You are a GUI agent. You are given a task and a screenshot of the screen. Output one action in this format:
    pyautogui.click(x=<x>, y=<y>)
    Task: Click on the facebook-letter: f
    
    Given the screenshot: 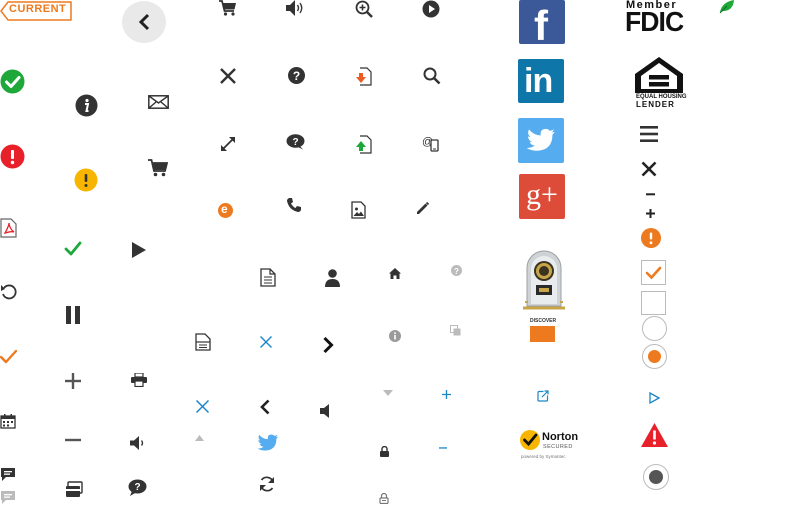 What is the action you would take?
    pyautogui.click(x=541, y=25)
    